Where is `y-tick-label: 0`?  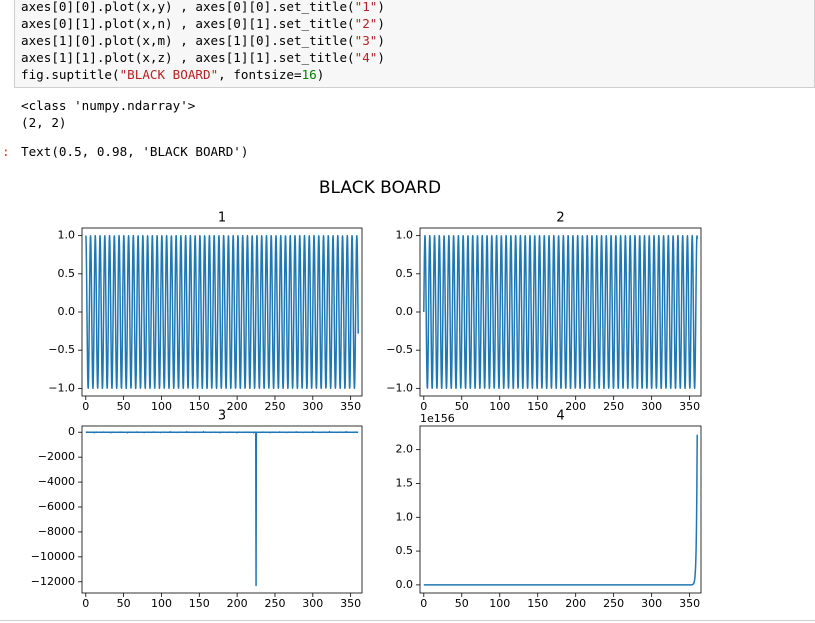
y-tick-label: 0 is located at coordinates (71, 431).